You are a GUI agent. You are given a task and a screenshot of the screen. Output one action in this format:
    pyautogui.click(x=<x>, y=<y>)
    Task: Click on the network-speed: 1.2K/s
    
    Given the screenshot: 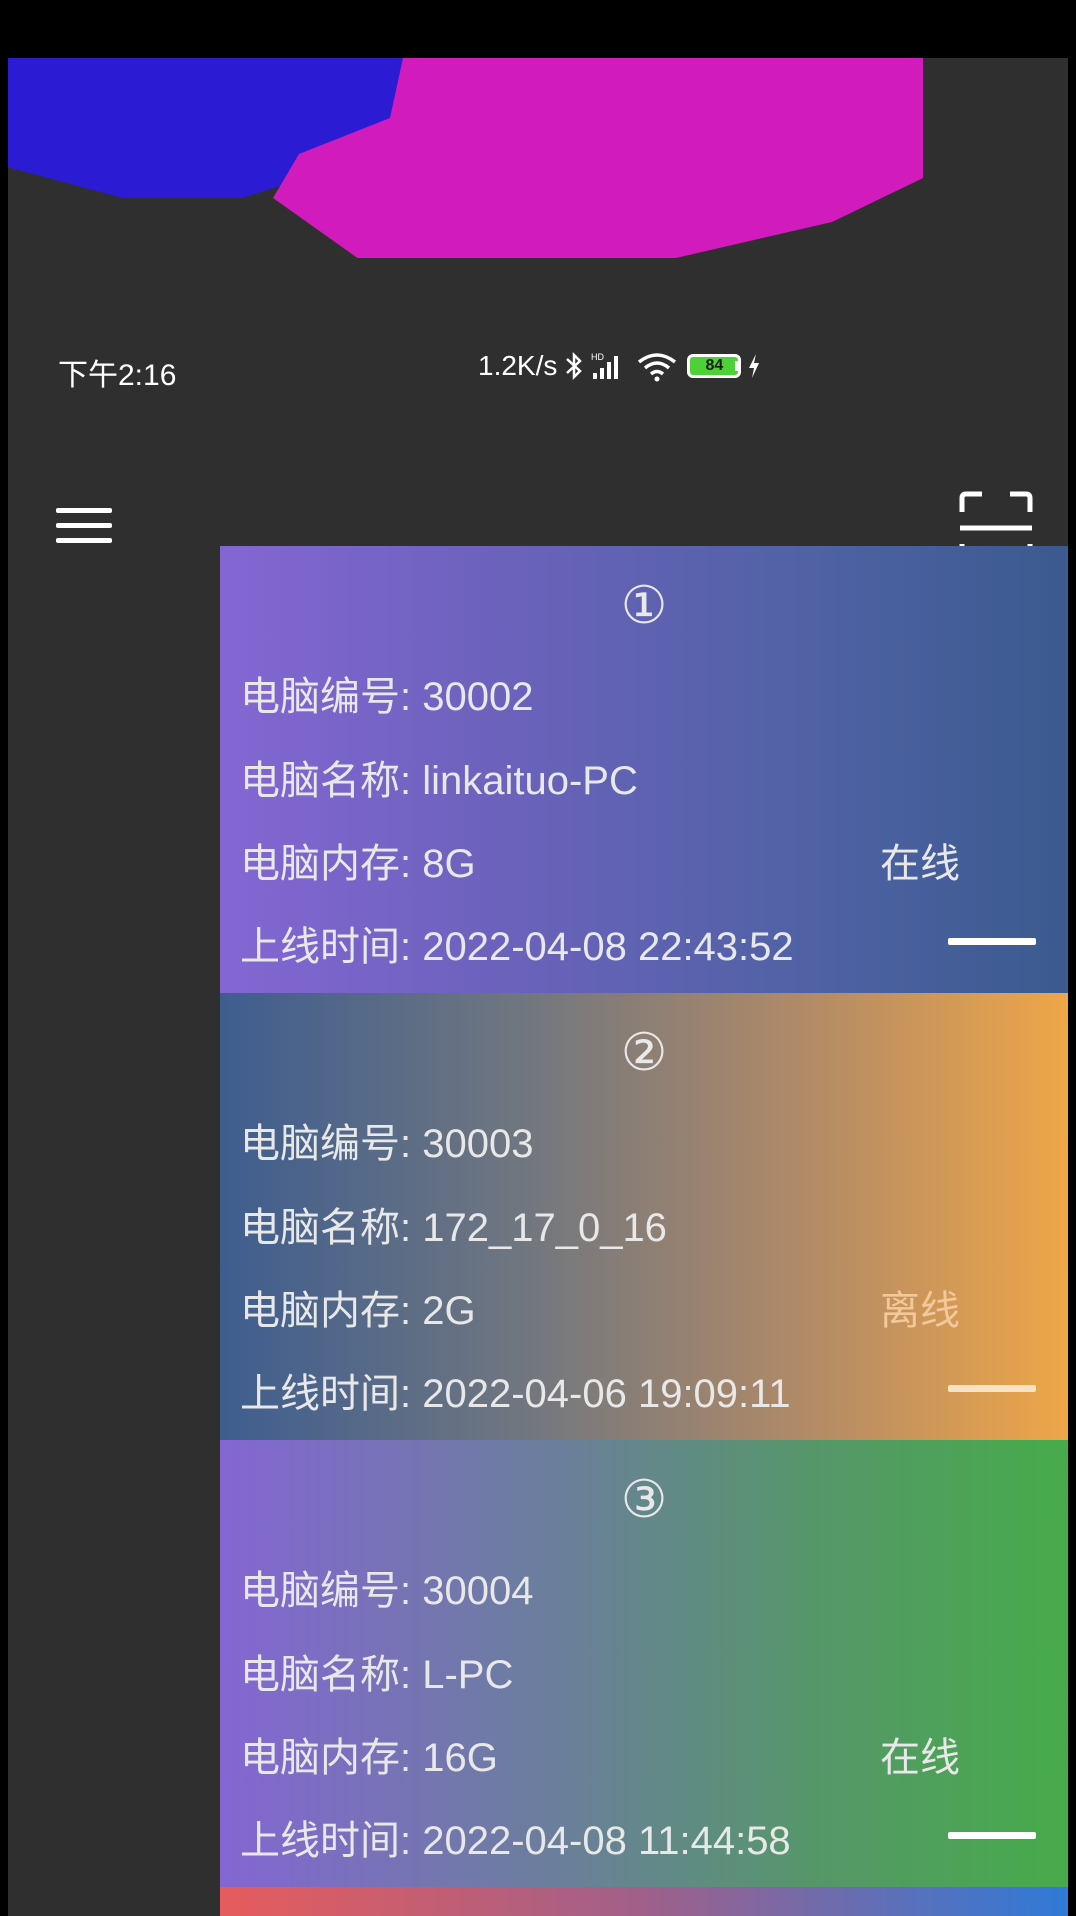 What is the action you would take?
    pyautogui.click(x=518, y=365)
    